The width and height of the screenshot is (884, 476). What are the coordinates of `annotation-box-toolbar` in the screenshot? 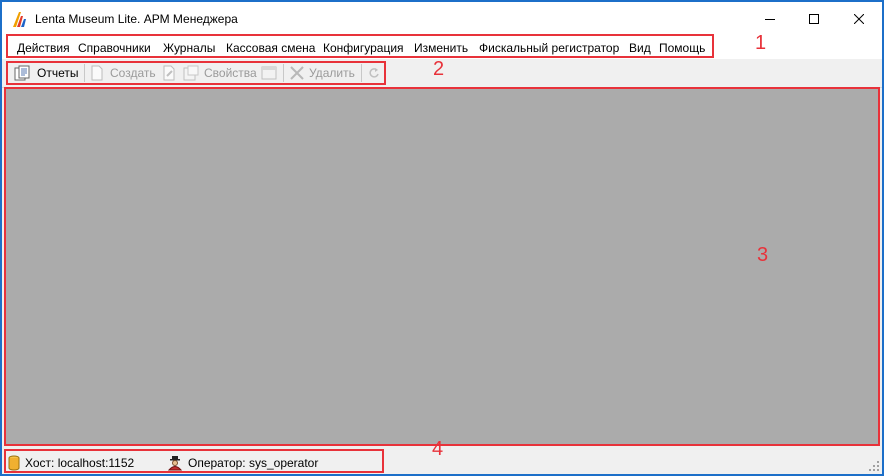 It's located at (196, 73).